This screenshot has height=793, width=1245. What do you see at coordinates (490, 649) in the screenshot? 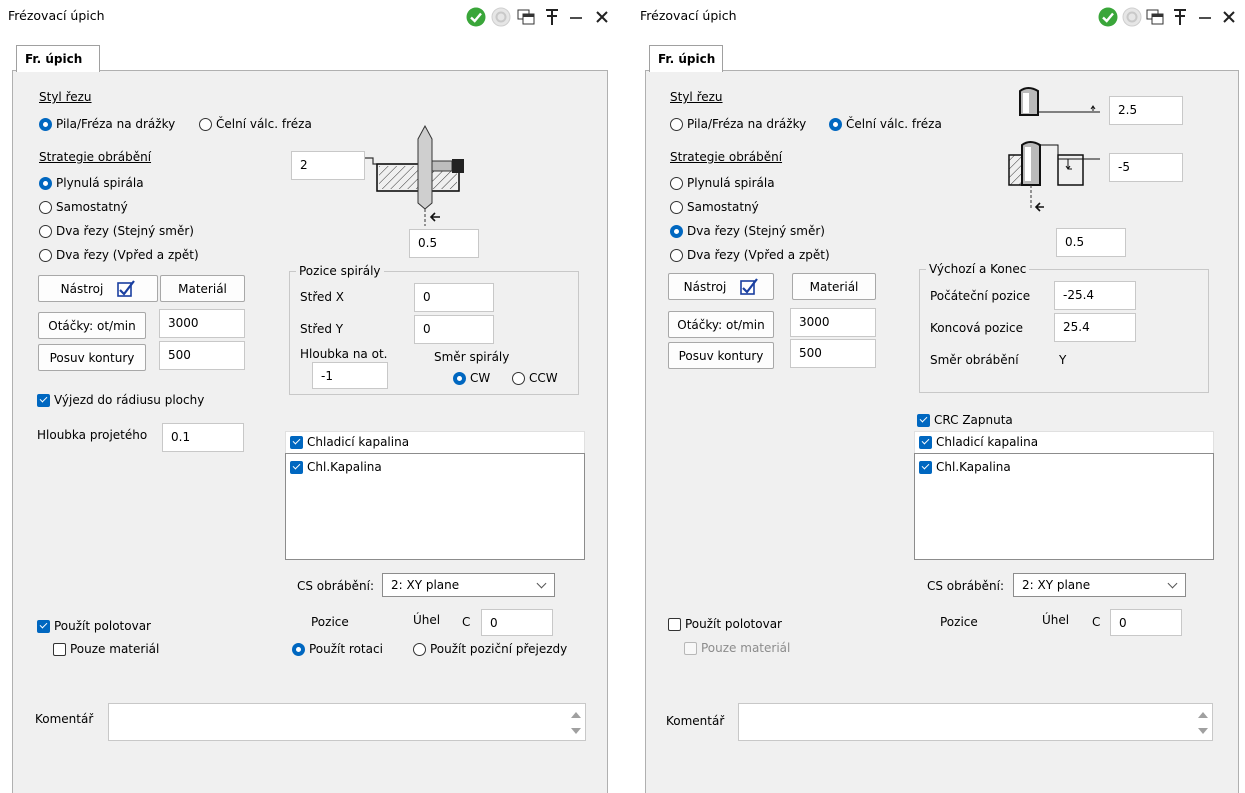
I see `use-position-moves-radio: Použít poziční přejezdy` at bounding box center [490, 649].